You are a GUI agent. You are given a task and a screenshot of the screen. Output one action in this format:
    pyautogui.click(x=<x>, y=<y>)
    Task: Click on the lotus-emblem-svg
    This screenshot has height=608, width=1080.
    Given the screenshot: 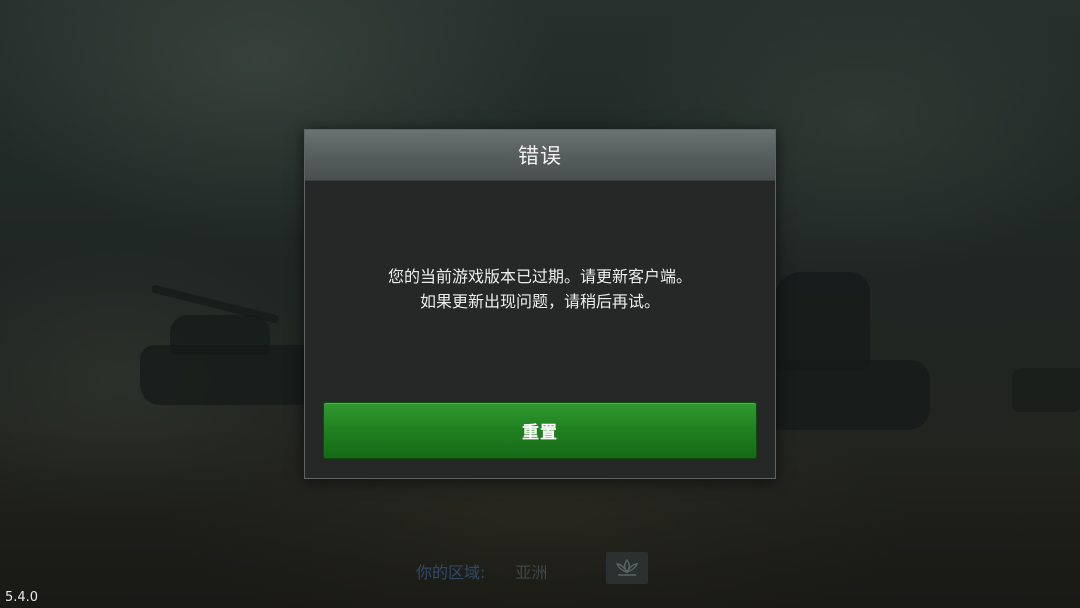 What is the action you would take?
    pyautogui.click(x=627, y=567)
    